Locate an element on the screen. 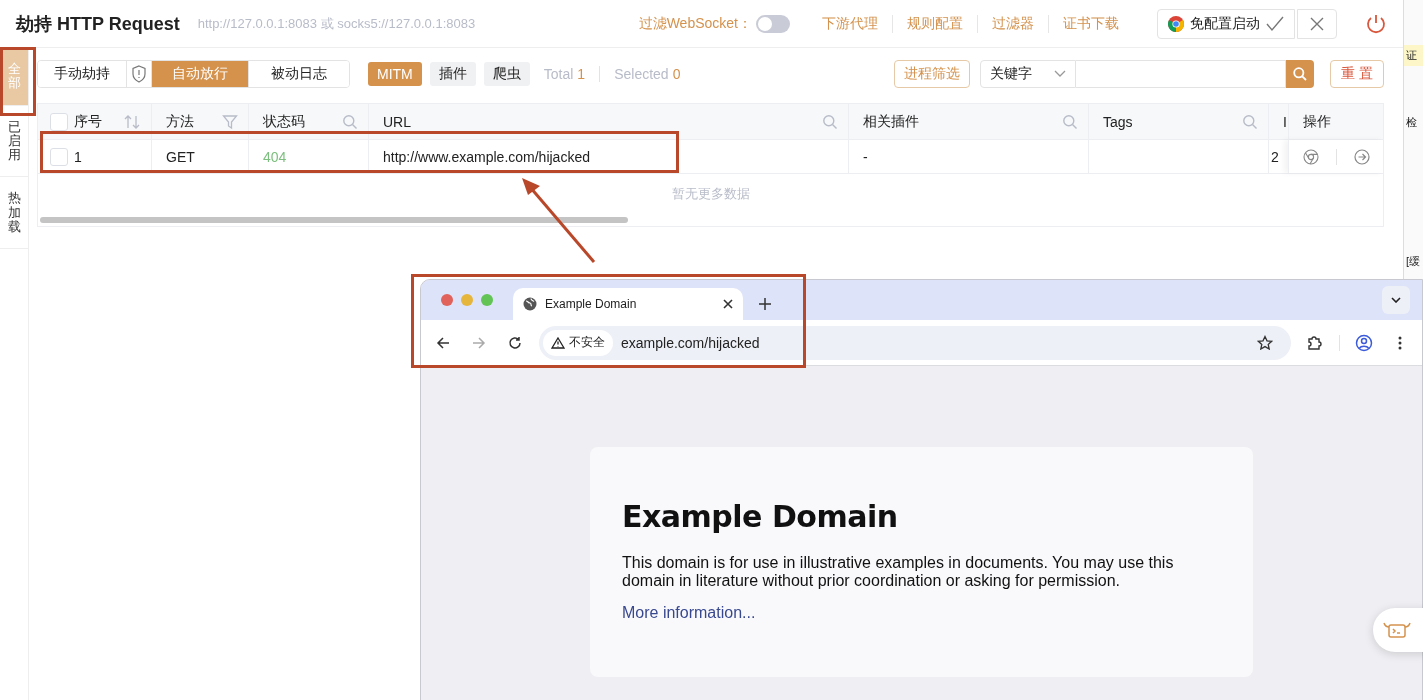  table-cell: GET is located at coordinates (180, 156).